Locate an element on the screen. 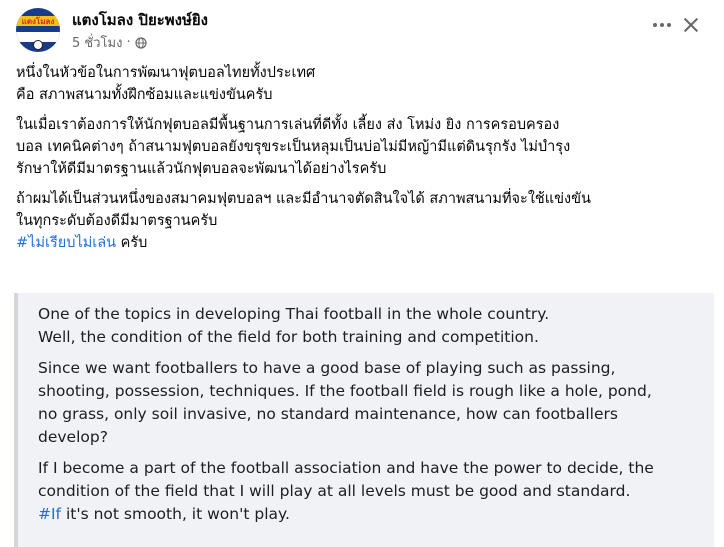  text-line: develop? is located at coordinates (73, 437).